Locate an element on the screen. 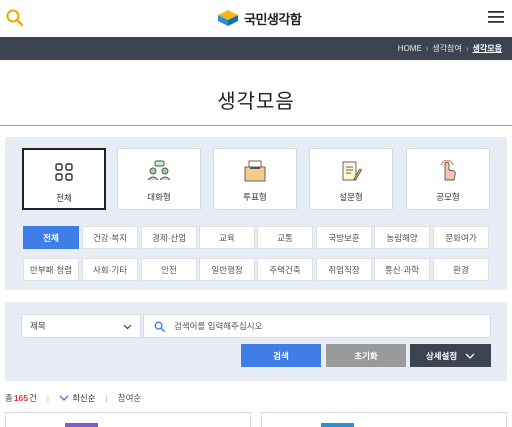 The height and width of the screenshot is (427, 512). type-card-label: 공모형 is located at coordinates (448, 197).